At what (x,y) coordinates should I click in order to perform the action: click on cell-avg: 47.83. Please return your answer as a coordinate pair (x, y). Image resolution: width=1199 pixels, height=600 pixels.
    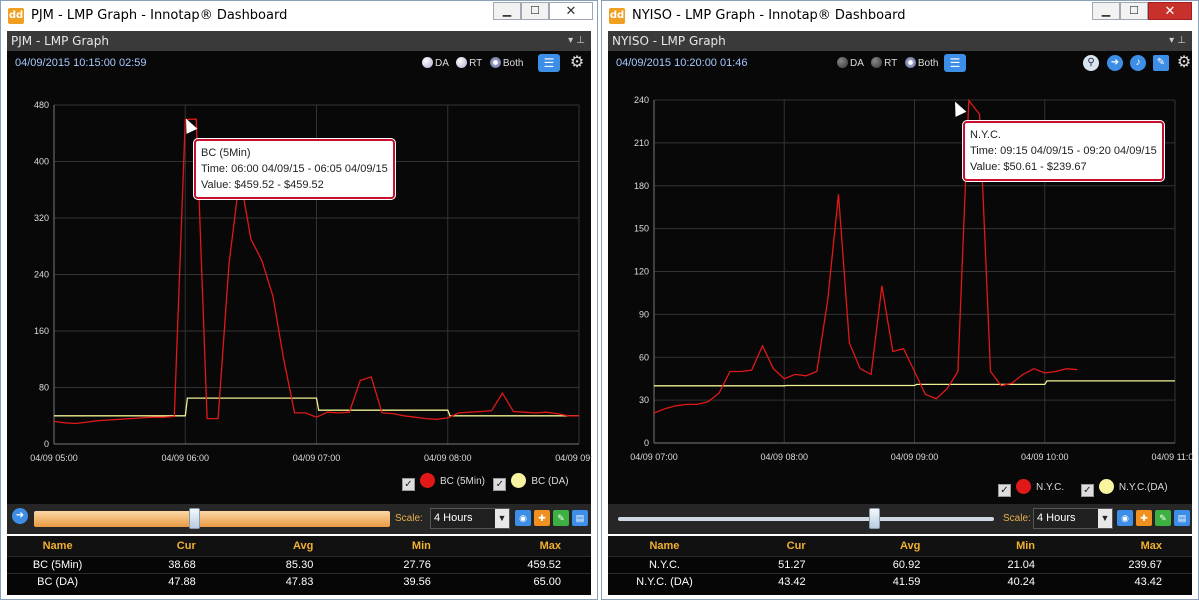
    Looking at the image, I should click on (284, 581).